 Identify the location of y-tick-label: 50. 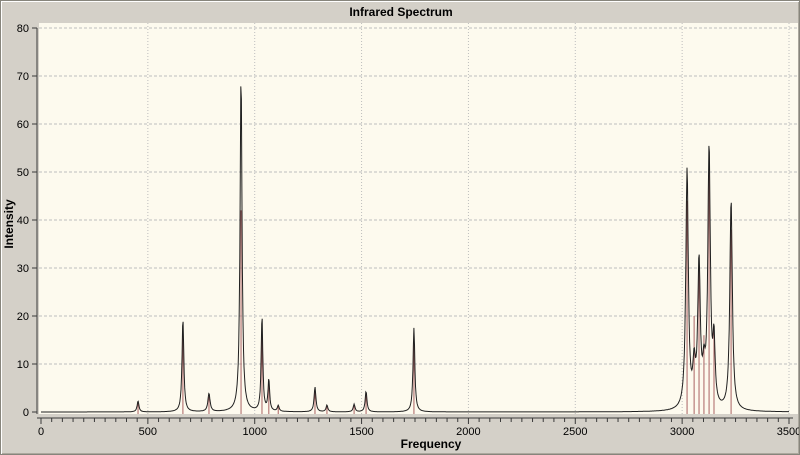
(23, 173).